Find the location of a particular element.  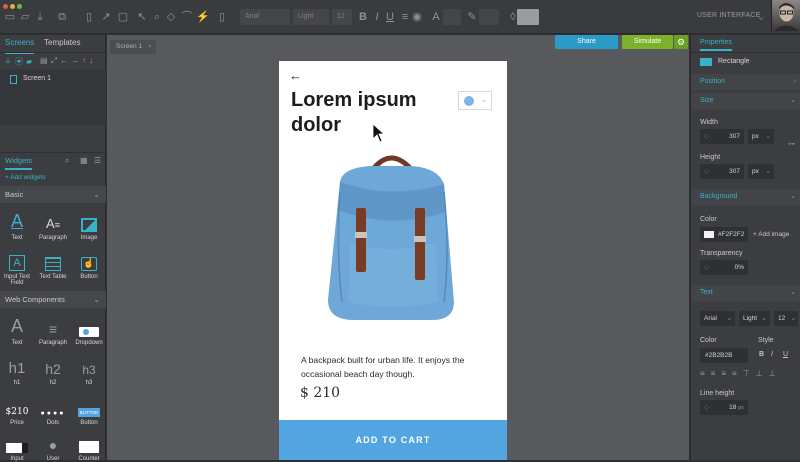

expand-icon: ⤢ is located at coordinates (55, 60).